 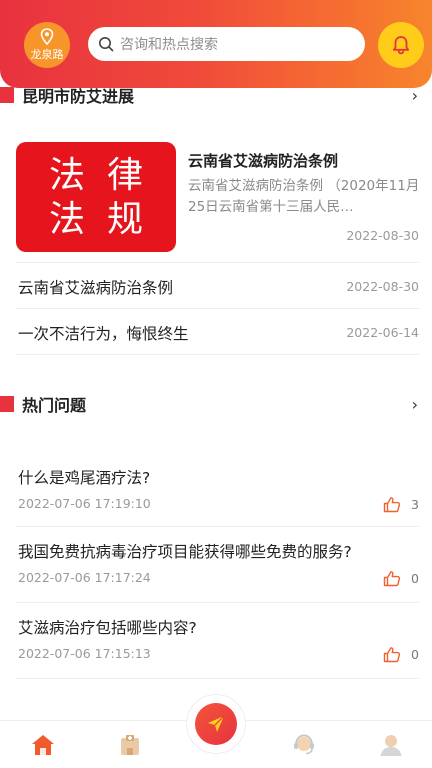 I want to click on home-icon, so click(x=43, y=745).